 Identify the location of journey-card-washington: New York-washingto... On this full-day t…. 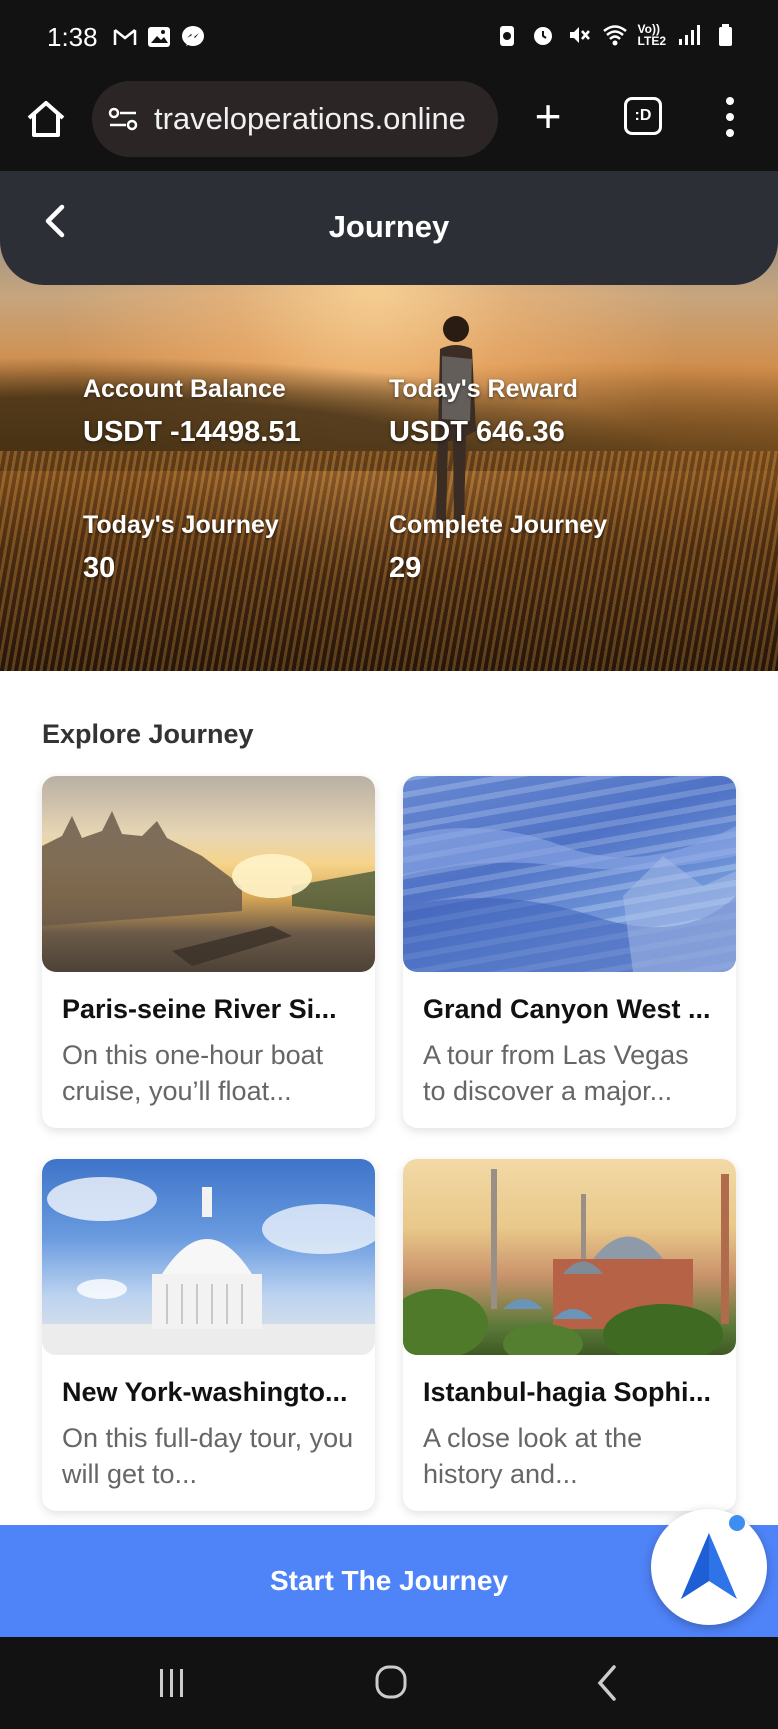
(208, 1335).